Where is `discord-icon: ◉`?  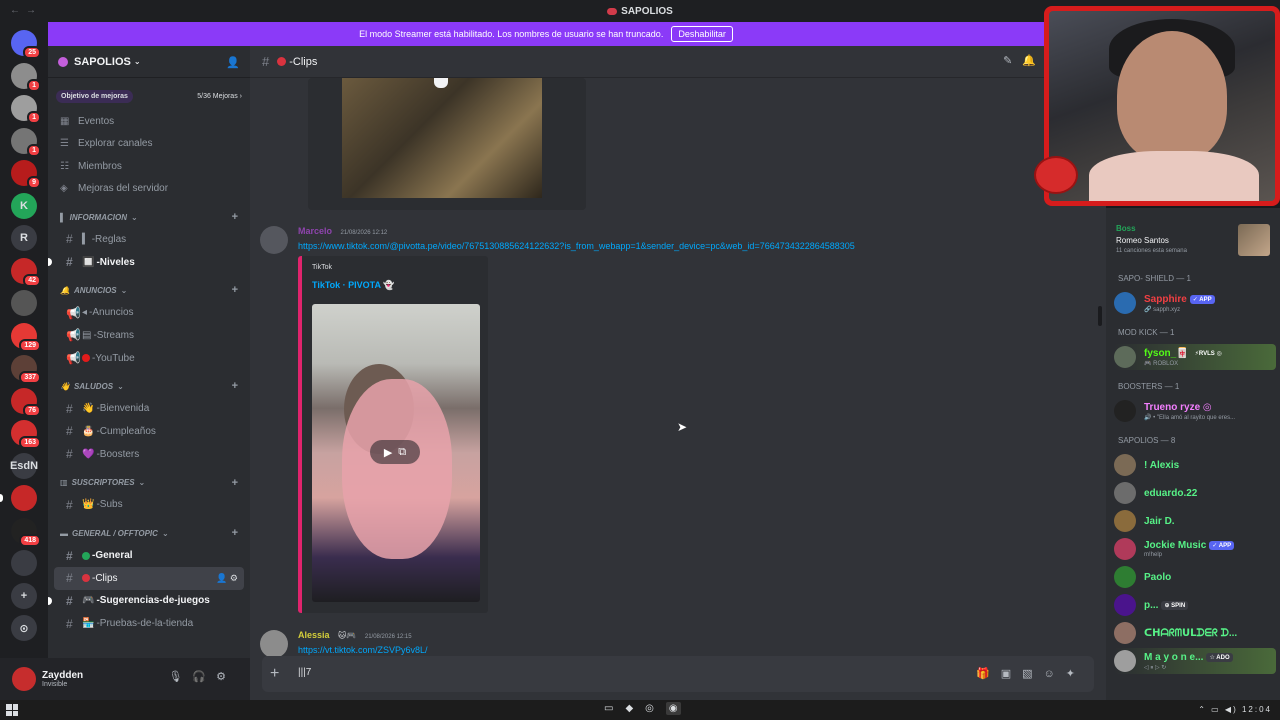
discord-icon: ◉ is located at coordinates (673, 708).